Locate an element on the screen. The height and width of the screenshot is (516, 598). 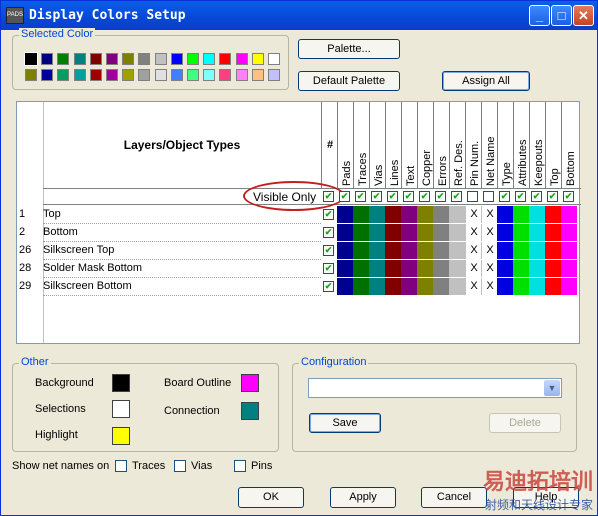
board-outline-color-swatch is located at coordinates (250, 383).